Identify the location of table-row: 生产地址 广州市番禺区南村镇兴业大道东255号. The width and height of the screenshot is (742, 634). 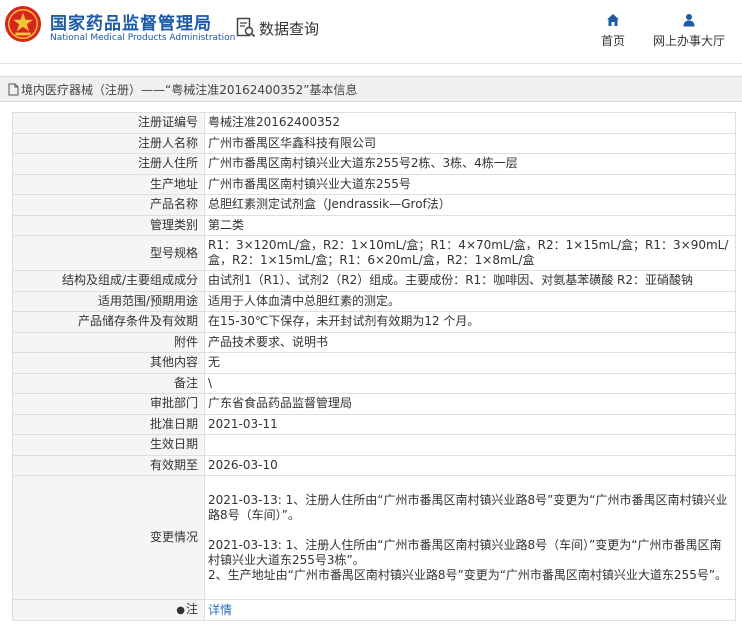
(374, 184).